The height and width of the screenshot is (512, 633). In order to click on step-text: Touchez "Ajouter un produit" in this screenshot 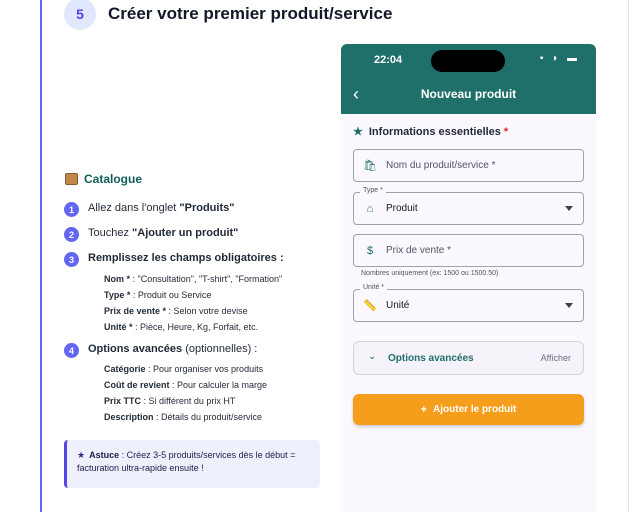, I will do `click(163, 233)`.